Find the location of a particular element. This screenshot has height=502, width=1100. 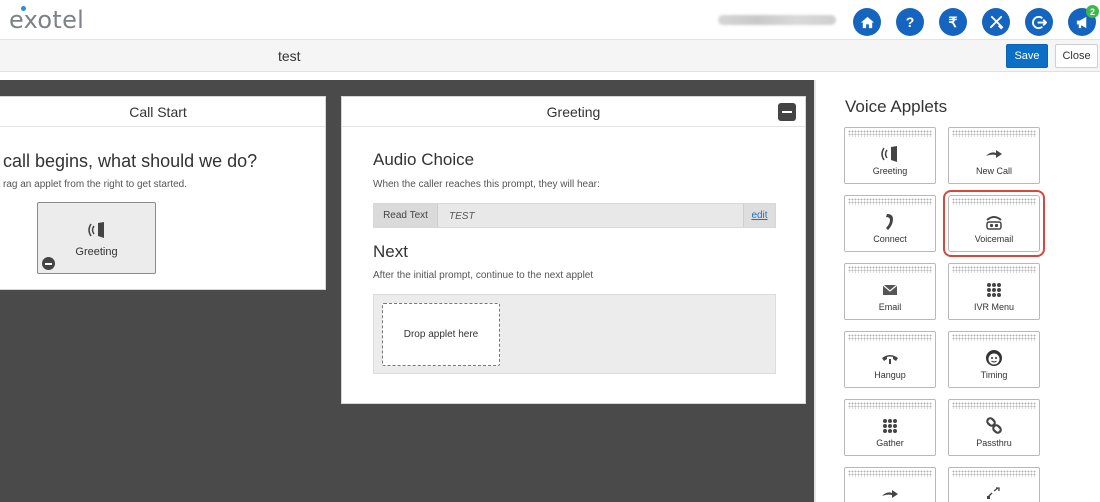

notification-badge: 2 is located at coordinates (1092, 11).